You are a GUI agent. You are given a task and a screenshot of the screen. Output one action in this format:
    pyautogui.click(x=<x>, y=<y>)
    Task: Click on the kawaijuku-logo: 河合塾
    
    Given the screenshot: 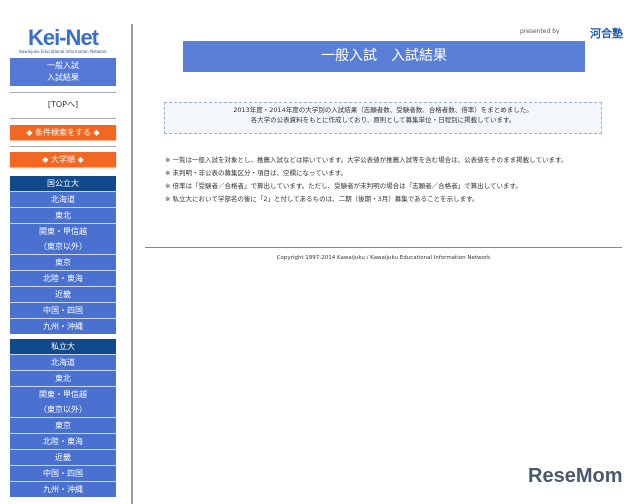 What is the action you would take?
    pyautogui.click(x=606, y=33)
    